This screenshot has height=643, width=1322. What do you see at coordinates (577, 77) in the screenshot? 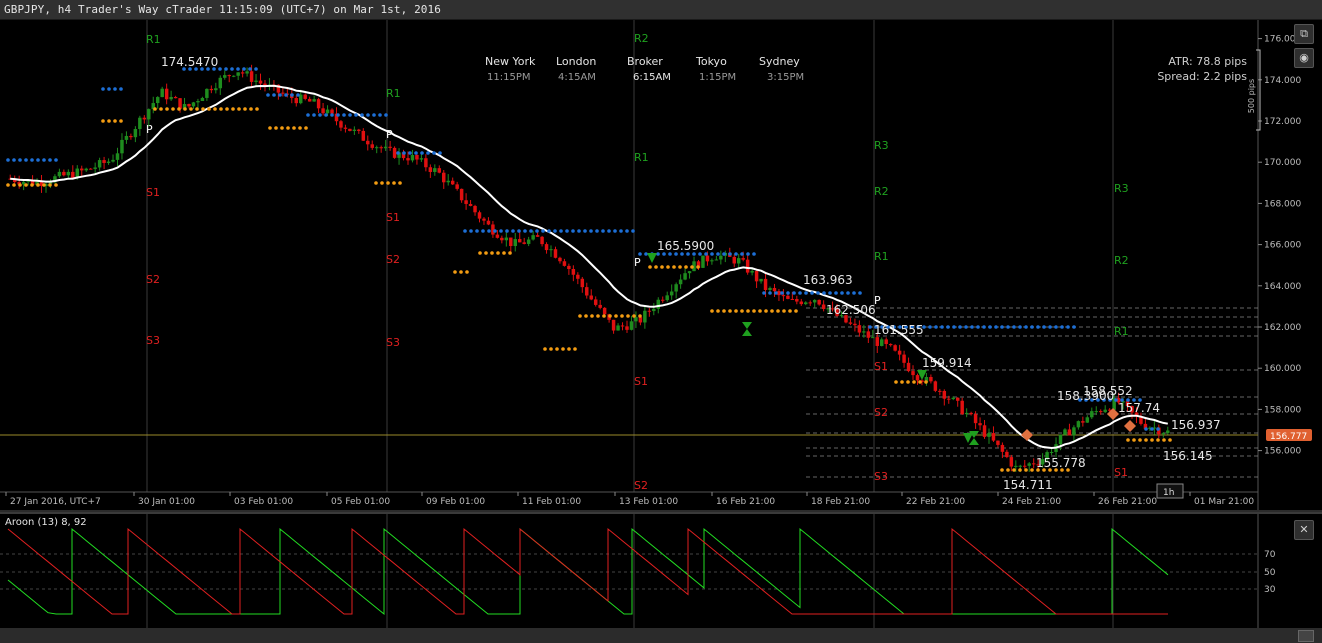
I see `session-time: 4:15AM` at bounding box center [577, 77].